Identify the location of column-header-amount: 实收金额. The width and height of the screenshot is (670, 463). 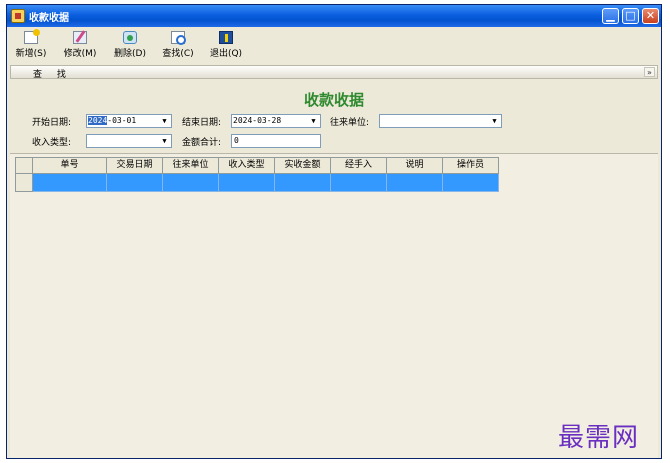
(303, 165).